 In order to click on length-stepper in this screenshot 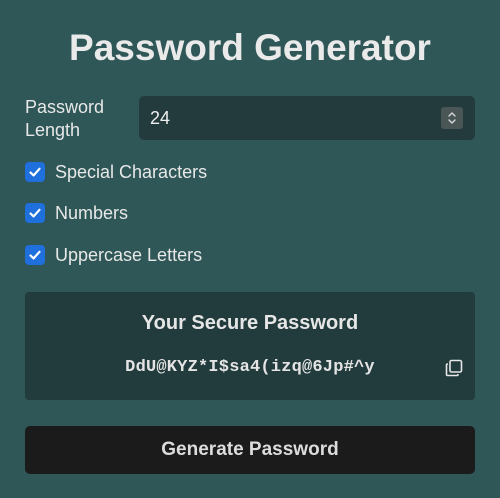, I will do `click(452, 118)`.